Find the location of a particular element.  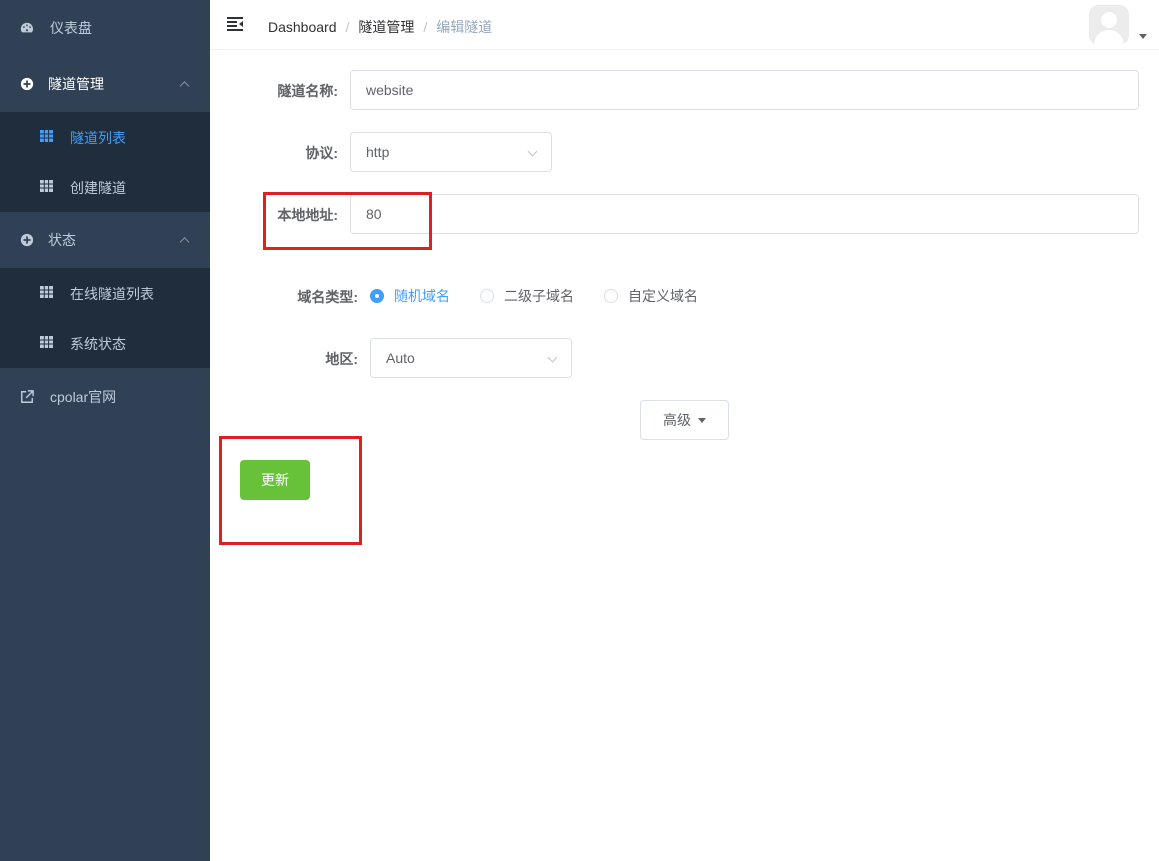

sidebar-item-label: 系统状态 is located at coordinates (98, 344).